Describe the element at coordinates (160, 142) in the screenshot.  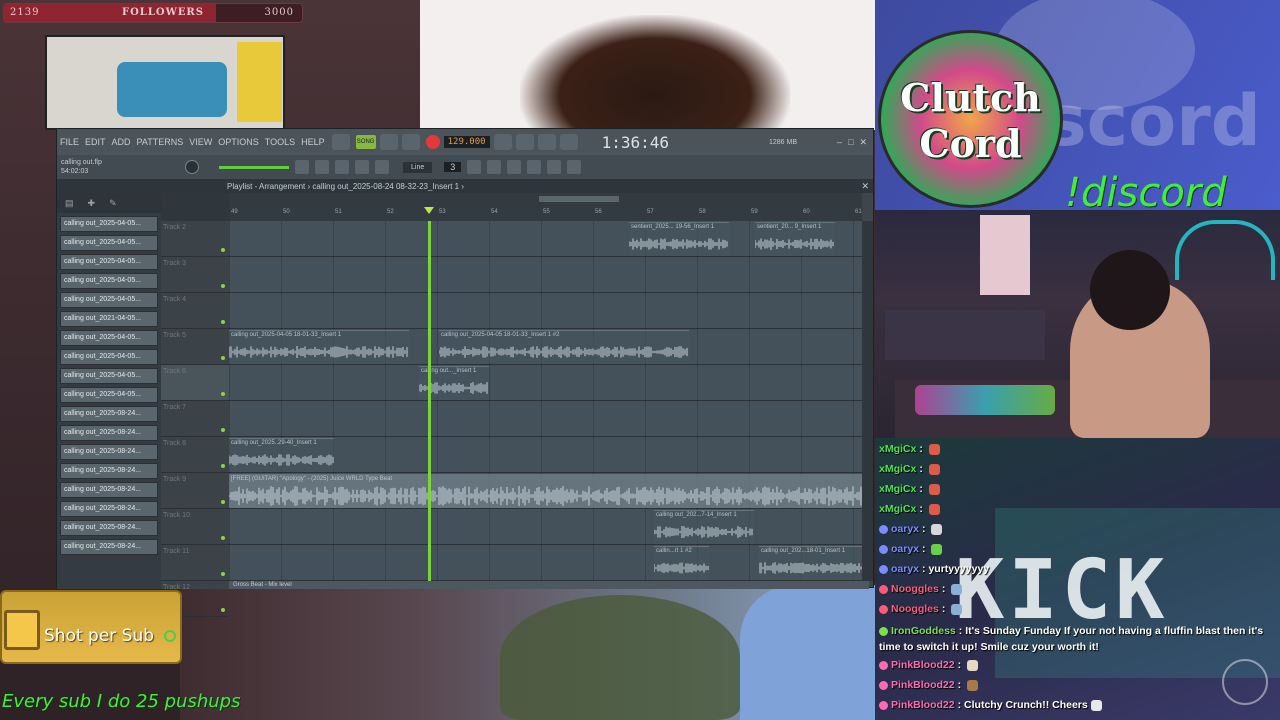
I see `menu-patterns: PATTERNS` at that location.